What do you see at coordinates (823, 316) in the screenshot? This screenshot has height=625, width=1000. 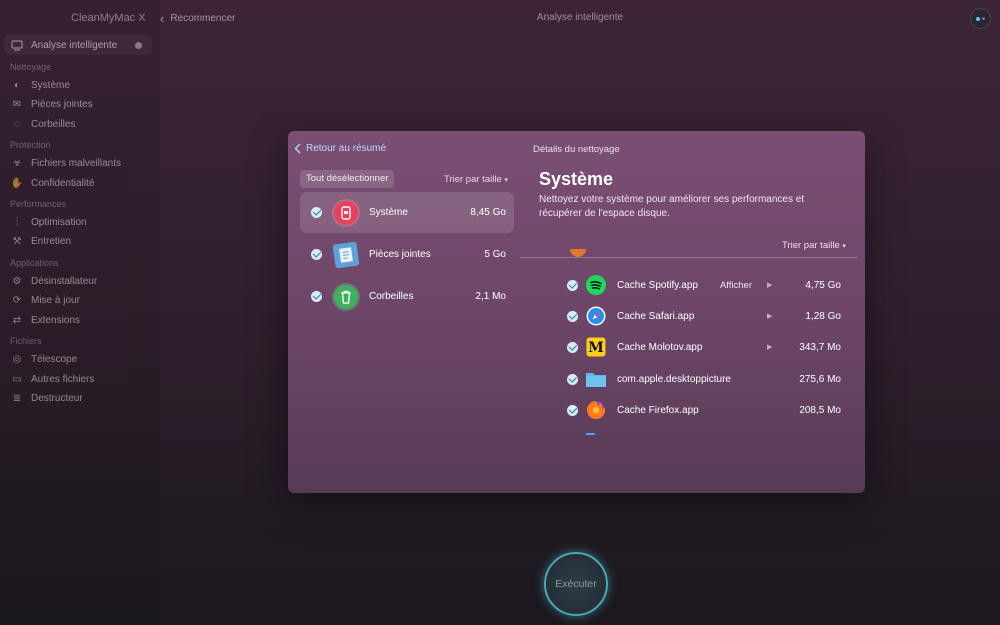 I see `item-size: 1,28 Go` at bounding box center [823, 316].